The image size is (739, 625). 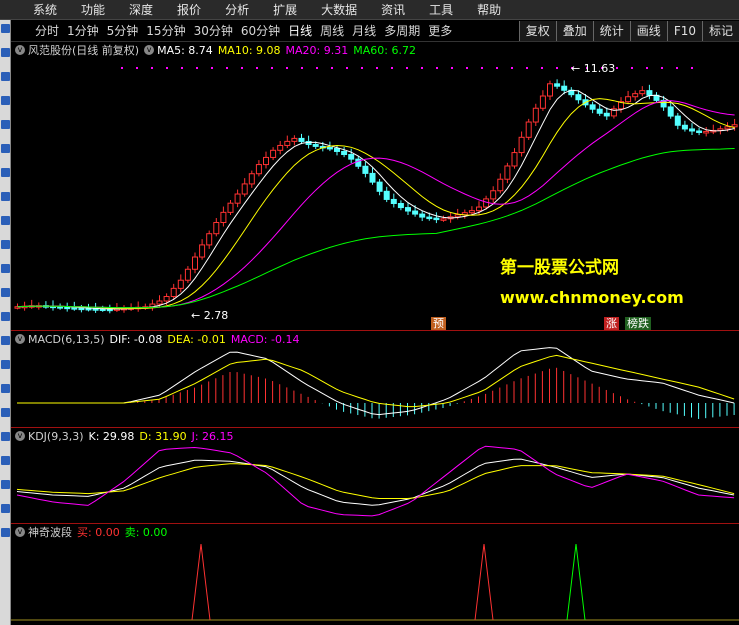 What do you see at coordinates (611, 30) in the screenshot?
I see `toolbar-button: 统计` at bounding box center [611, 30].